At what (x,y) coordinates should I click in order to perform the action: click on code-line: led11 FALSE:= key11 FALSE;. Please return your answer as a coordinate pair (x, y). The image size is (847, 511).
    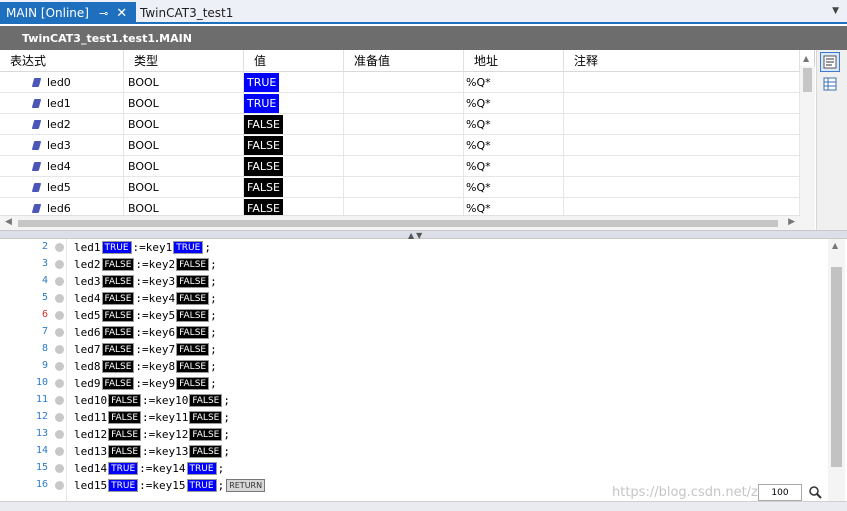
    Looking at the image, I should click on (152, 417).